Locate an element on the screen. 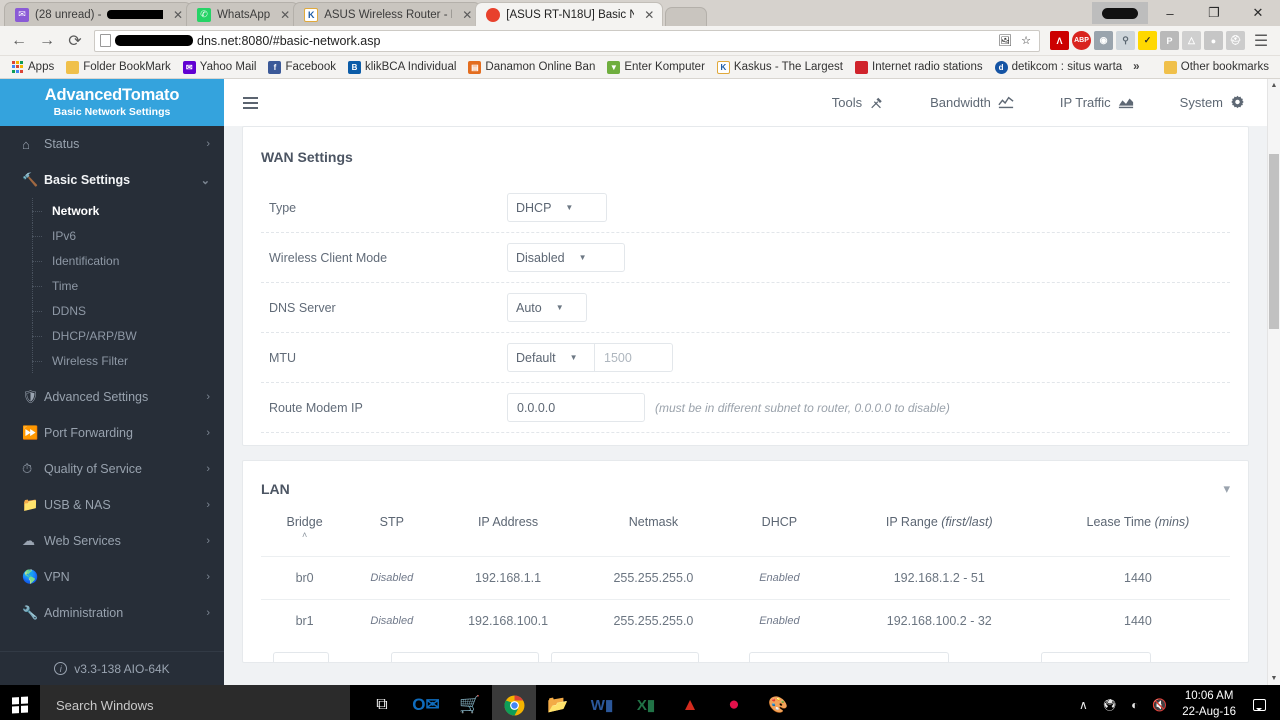 Image resolution: width=1280 pixels, height=720 pixels. pocket-extension: P is located at coordinates (1169, 40).